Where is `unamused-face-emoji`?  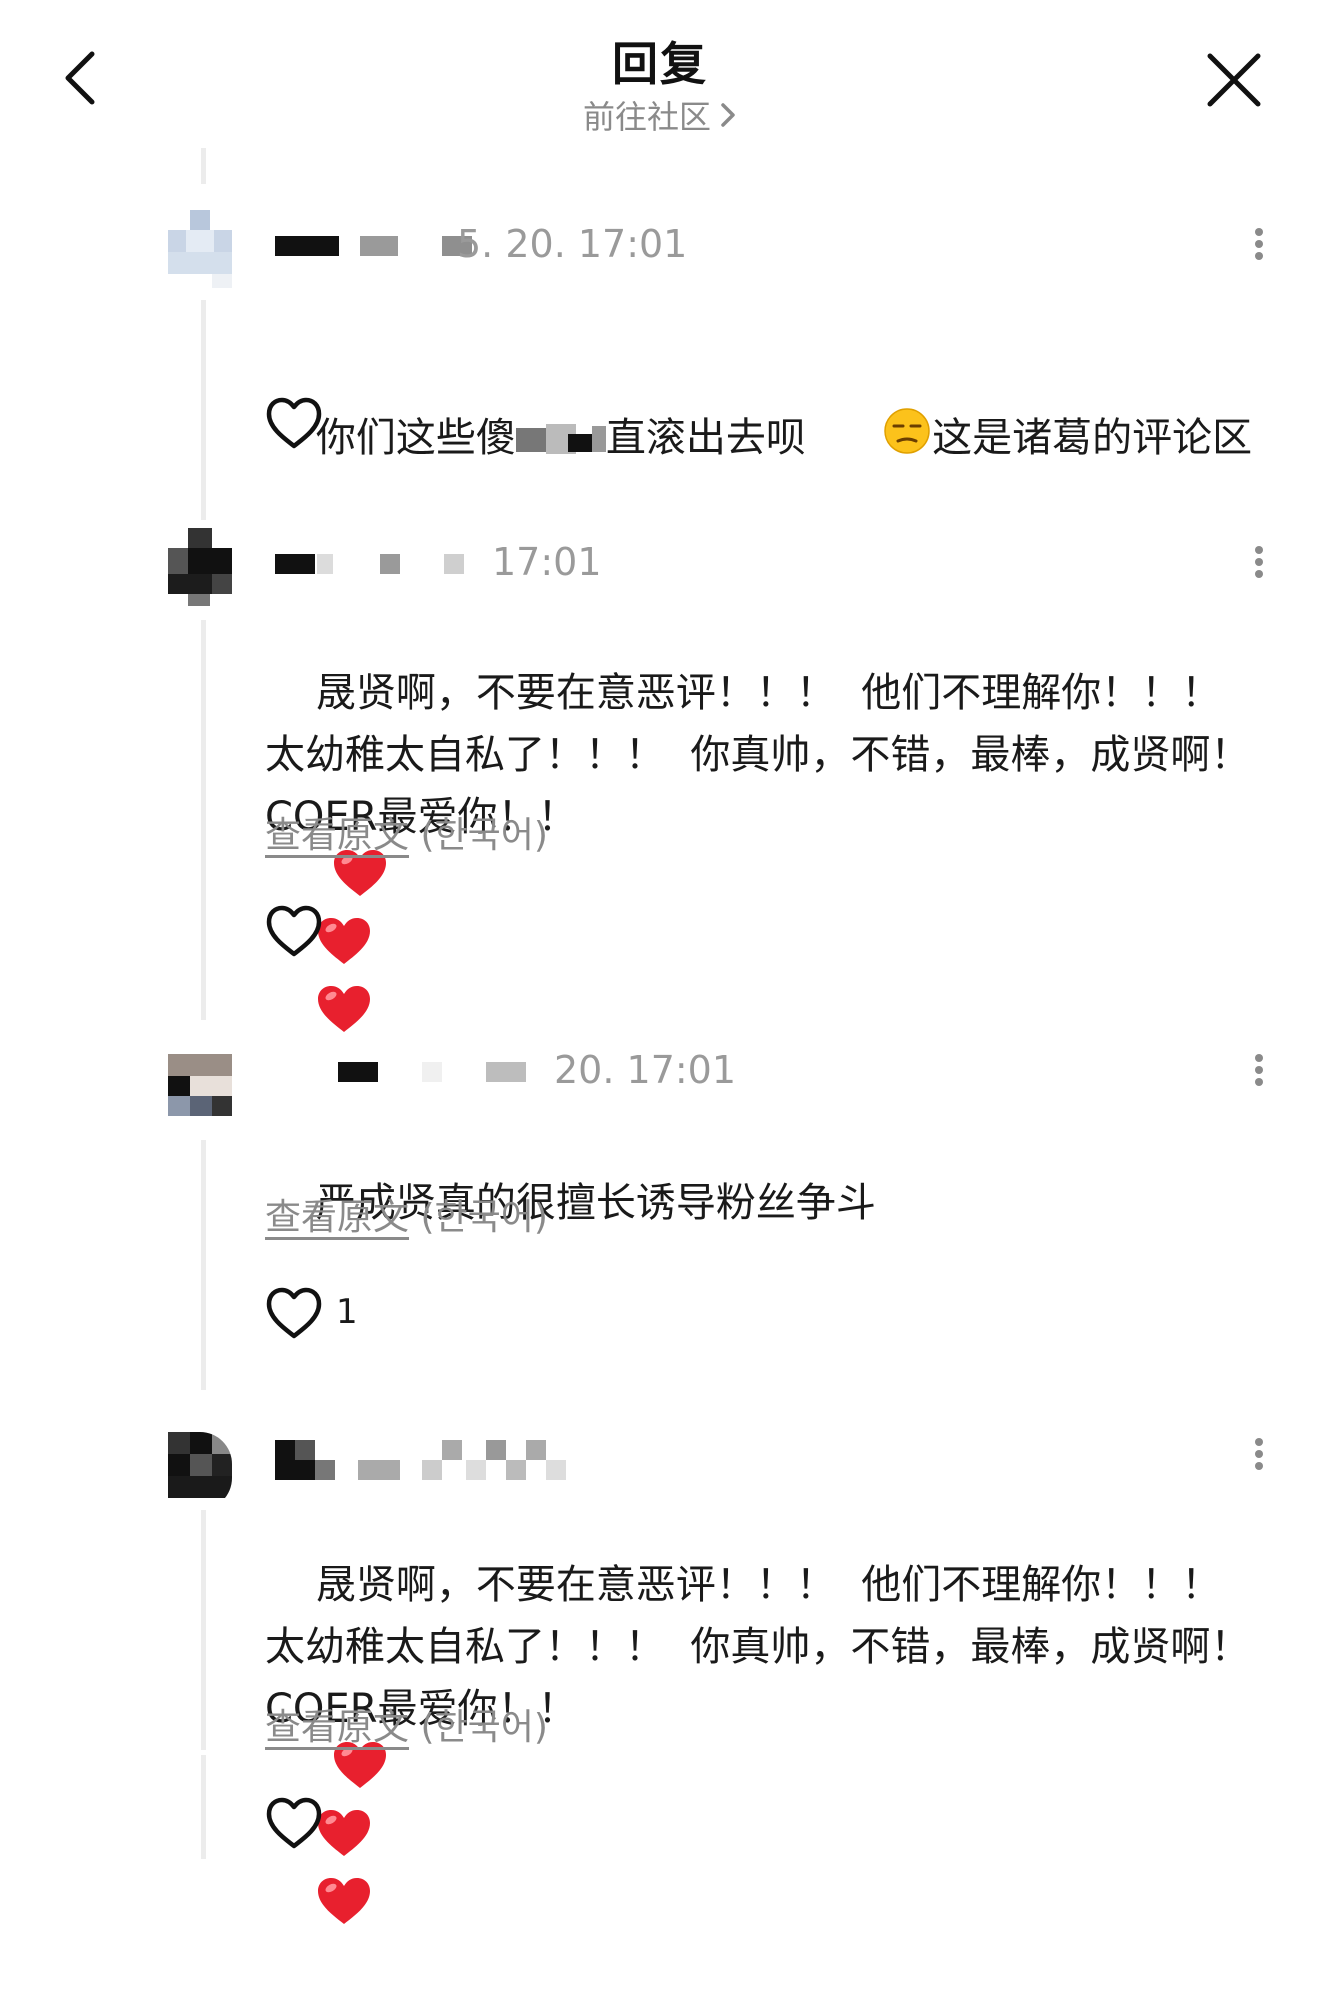
unamused-face-emoji is located at coordinates (869, 440).